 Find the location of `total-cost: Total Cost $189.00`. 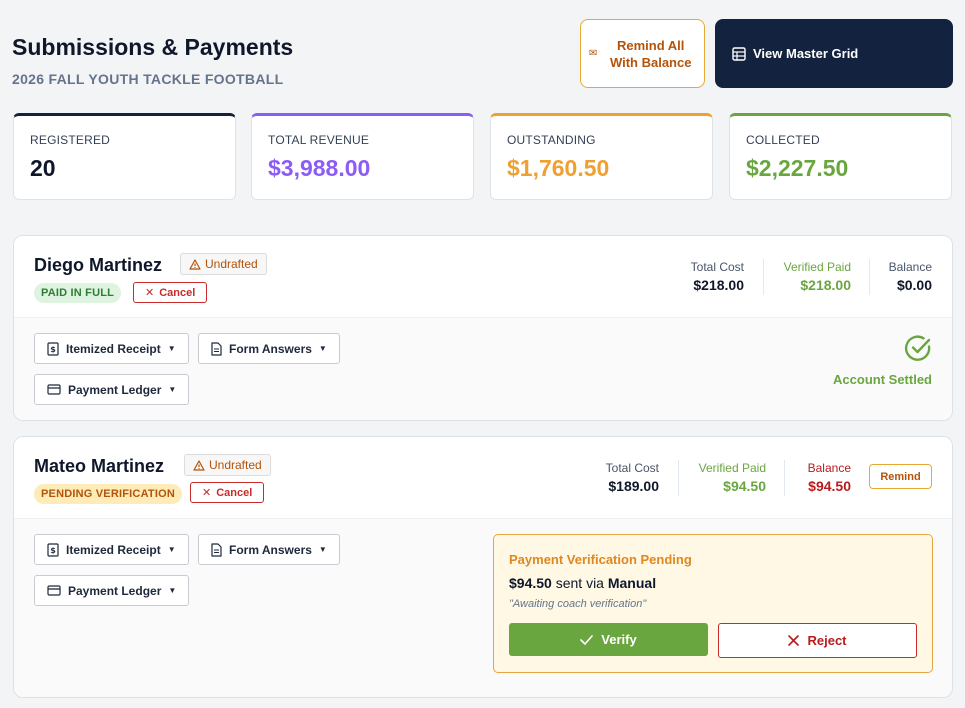

total-cost: Total Cost $189.00 is located at coordinates (632, 477).